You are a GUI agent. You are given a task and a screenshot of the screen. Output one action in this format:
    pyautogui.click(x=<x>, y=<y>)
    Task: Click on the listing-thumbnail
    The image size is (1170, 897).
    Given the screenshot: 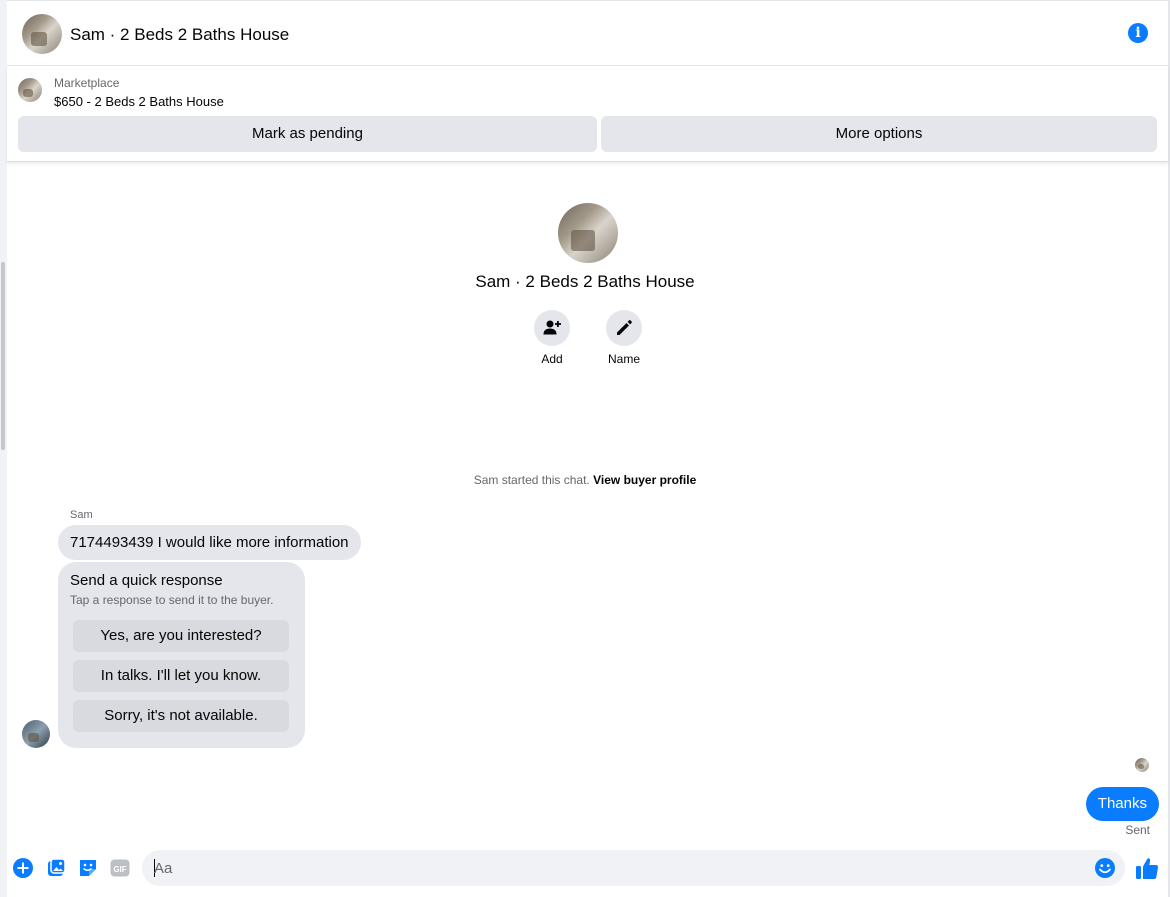 What is the action you would take?
    pyautogui.click(x=30, y=90)
    